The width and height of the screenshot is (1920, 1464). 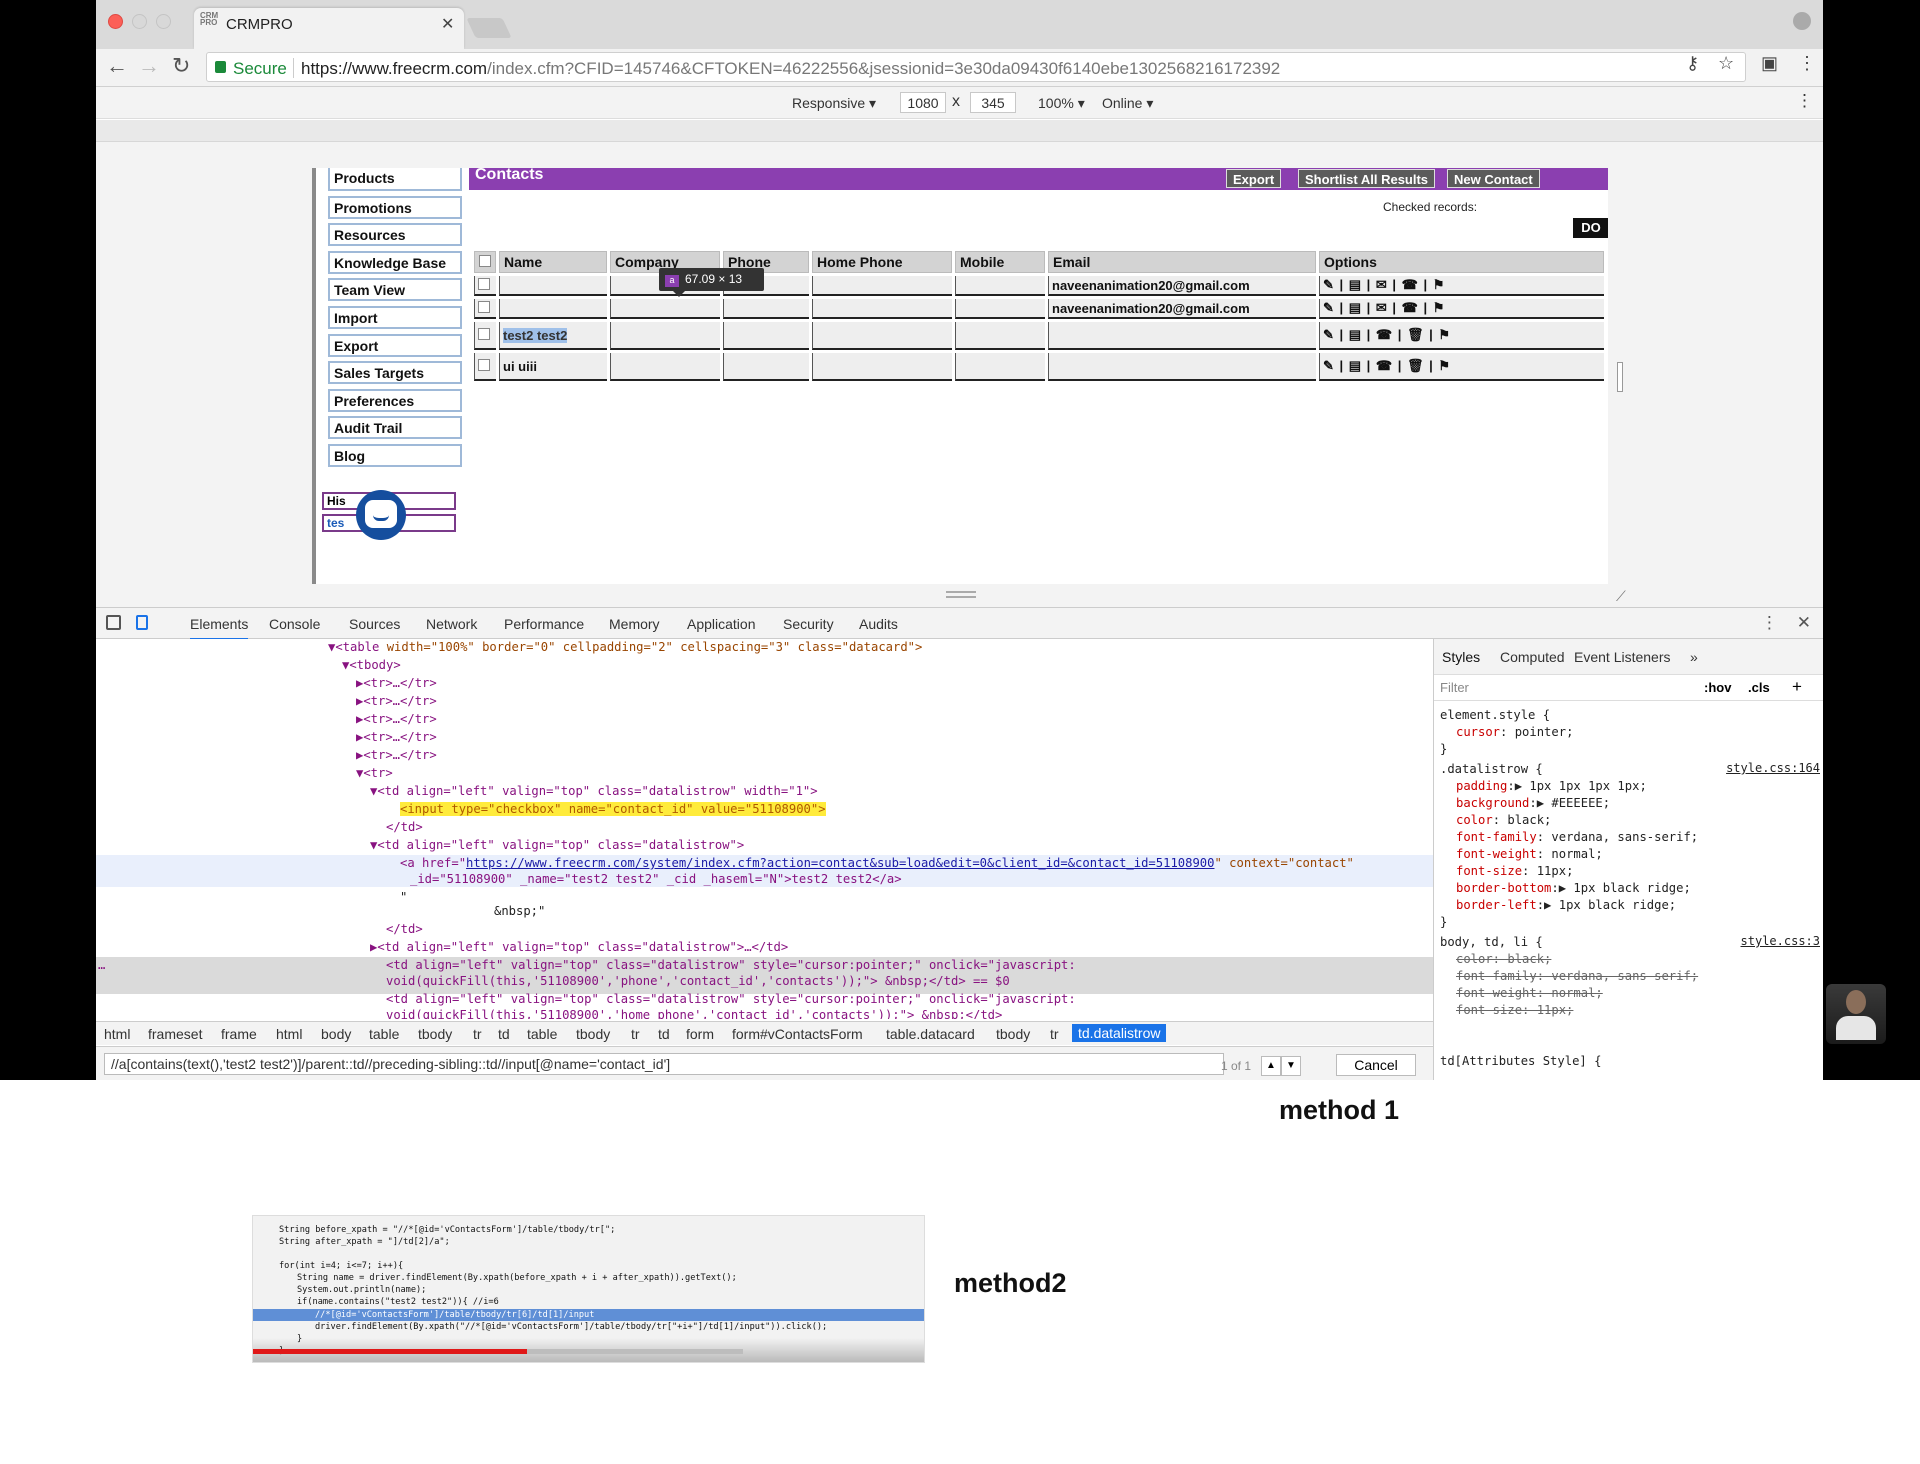 I want to click on new-tab-button, so click(x=489, y=28).